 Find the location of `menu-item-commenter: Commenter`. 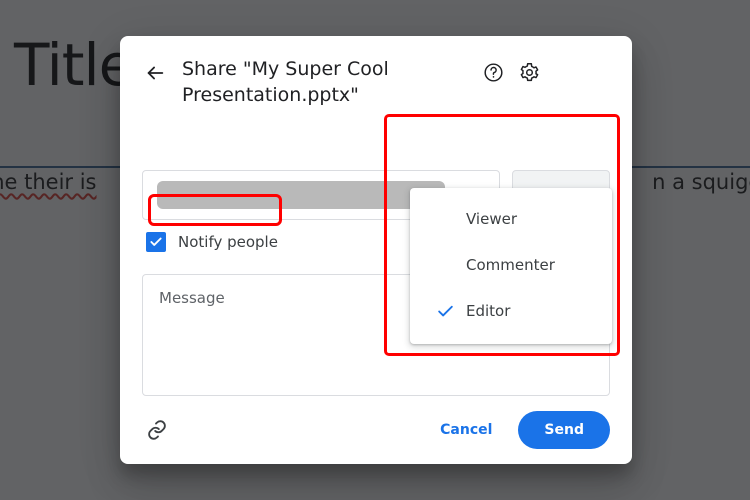

menu-item-commenter: Commenter is located at coordinates (511, 265).